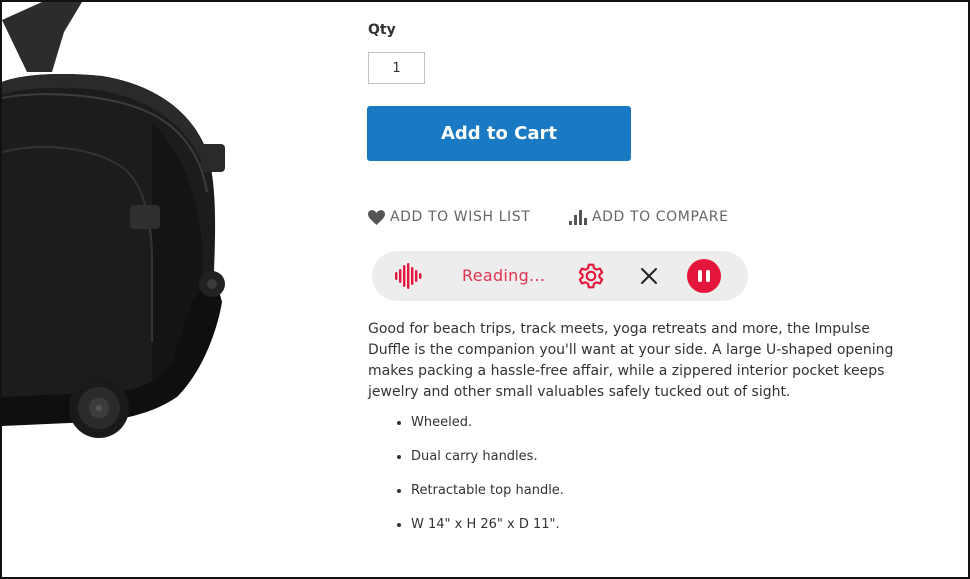  I want to click on feature-item: Retractable top handle., so click(487, 491).